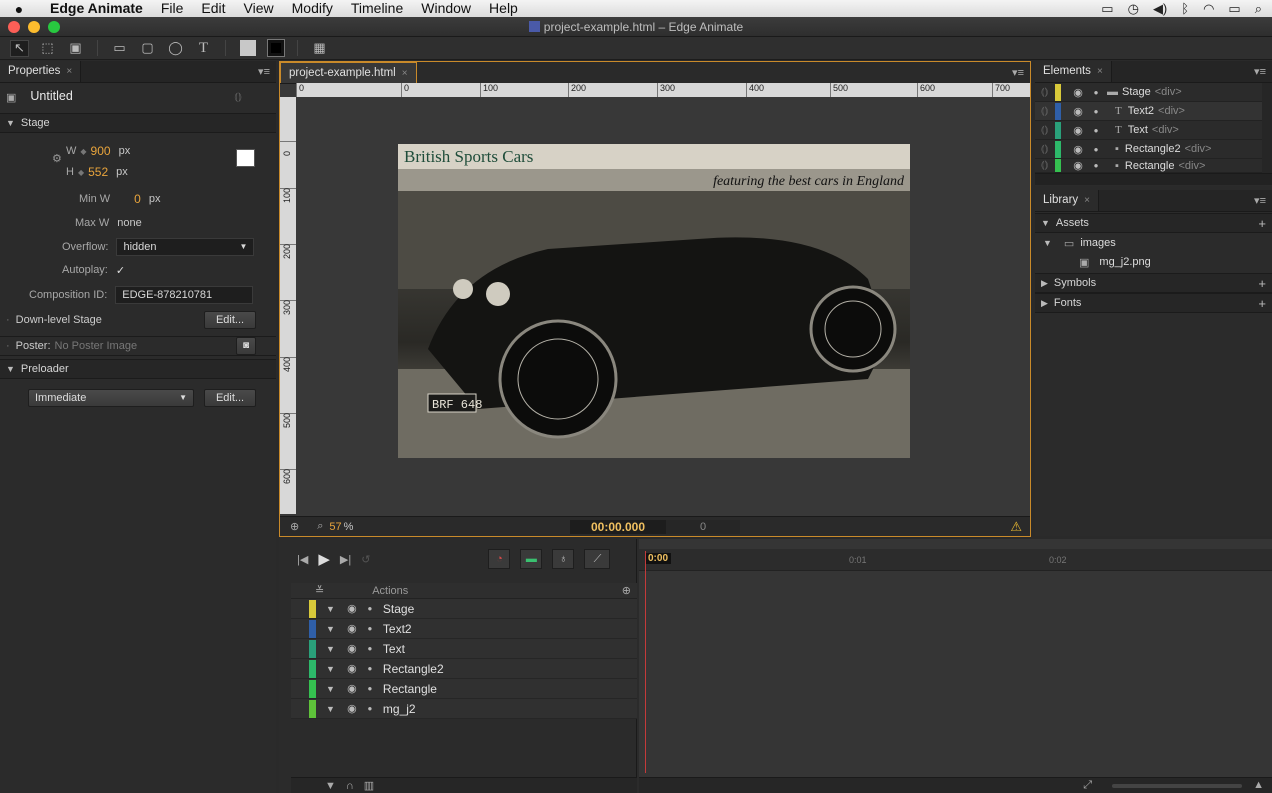 The width and height of the screenshot is (1272, 793). What do you see at coordinates (137, 199) in the screenshot?
I see `min-width-value: 0` at bounding box center [137, 199].